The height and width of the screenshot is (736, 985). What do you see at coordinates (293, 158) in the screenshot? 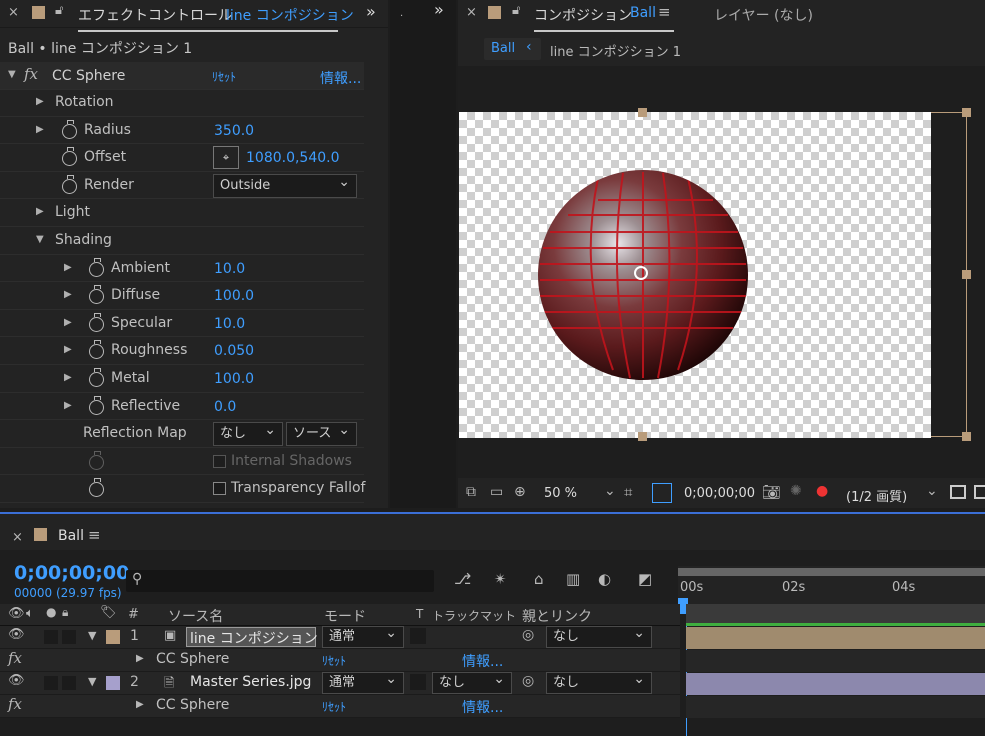
I see `property-value: 1080.0,540.0` at bounding box center [293, 158].